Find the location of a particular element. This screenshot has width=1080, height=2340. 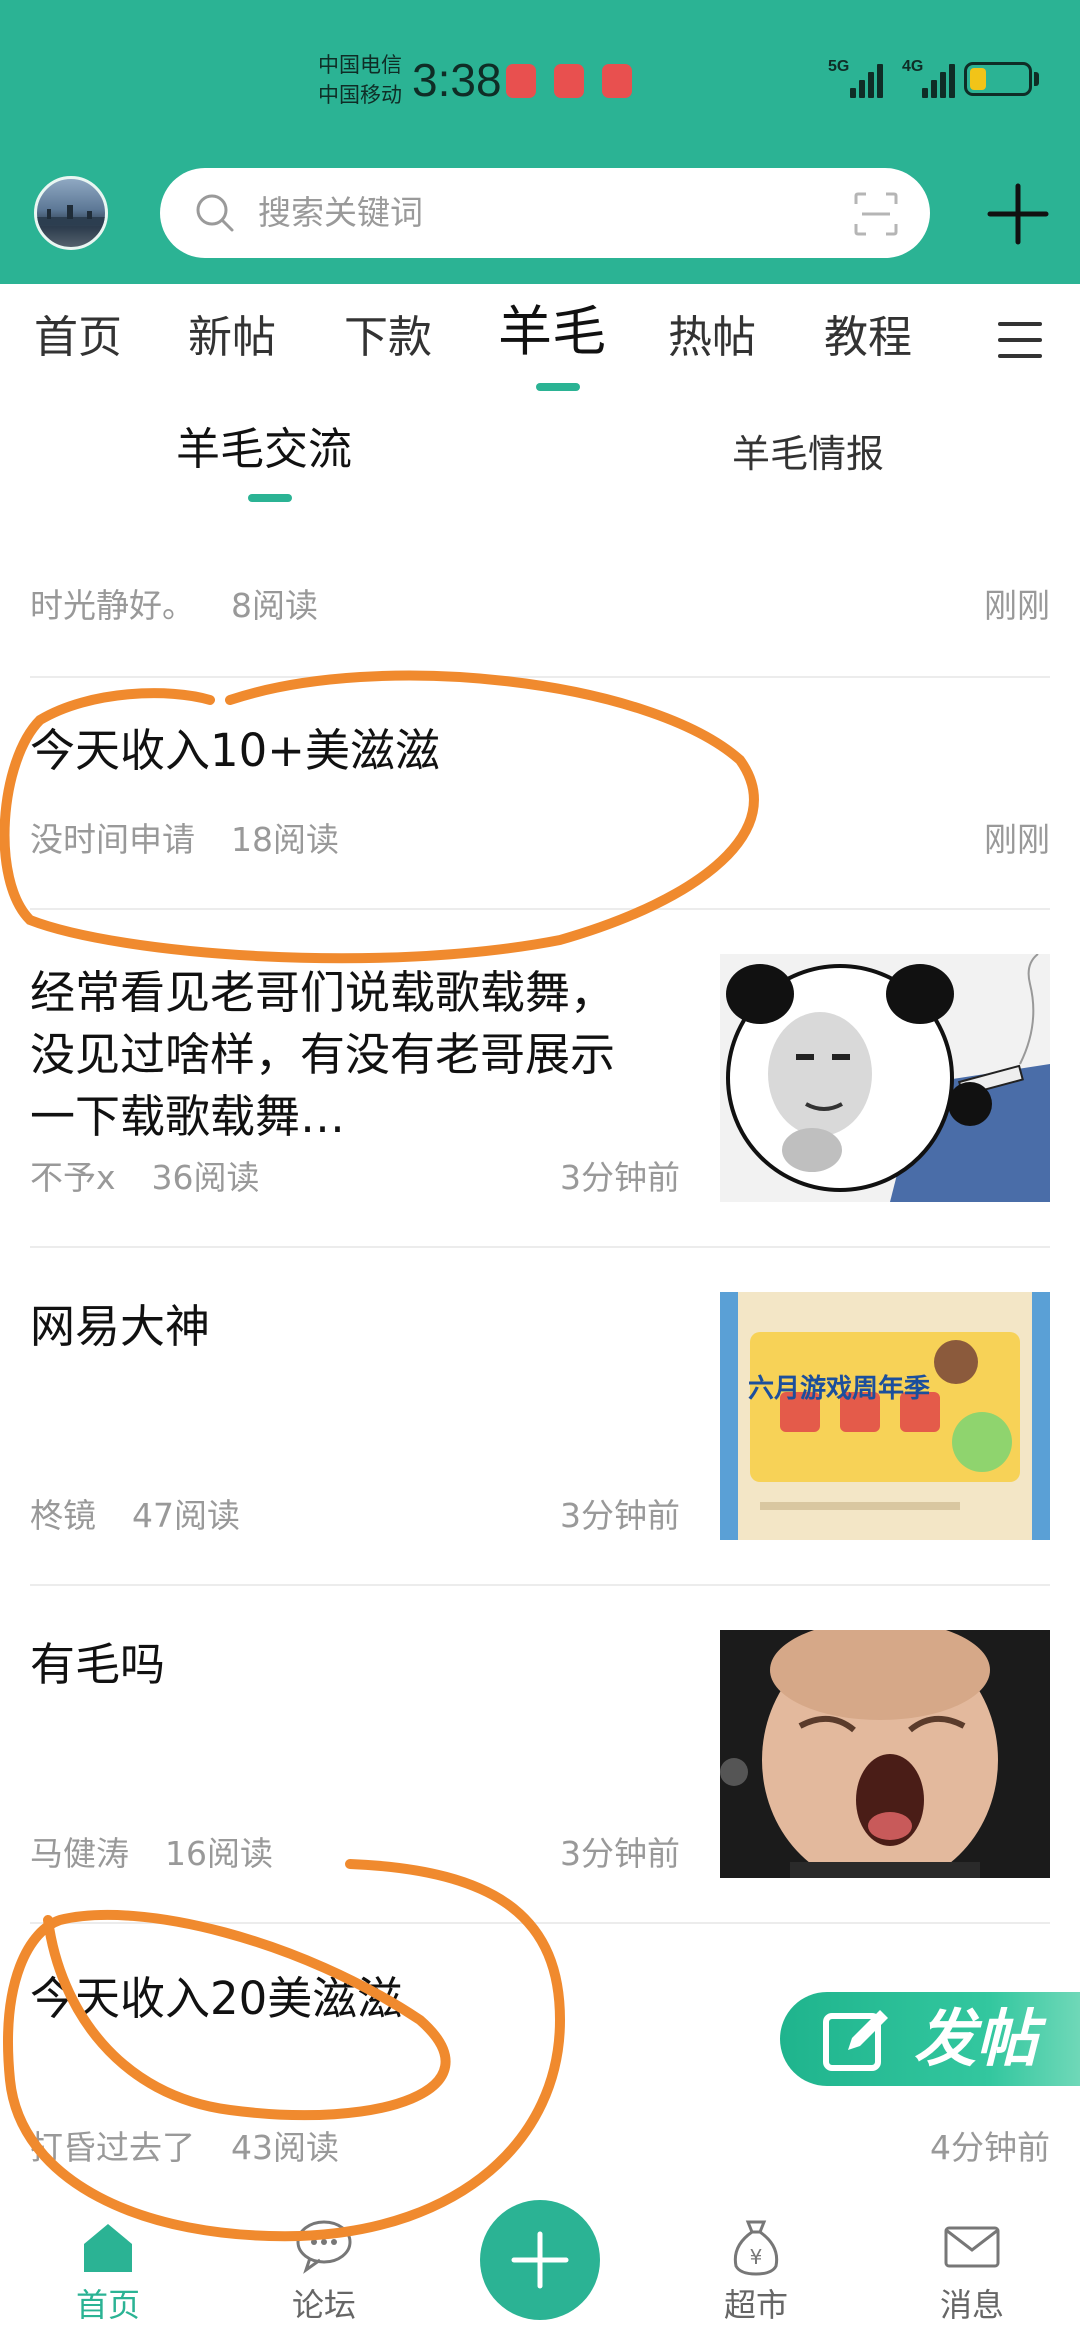

home-icon is located at coordinates (108, 2248).